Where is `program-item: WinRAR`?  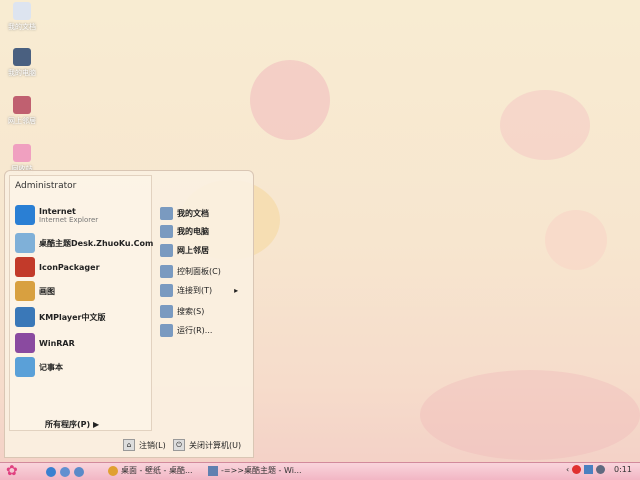 program-item: WinRAR is located at coordinates (45, 343).